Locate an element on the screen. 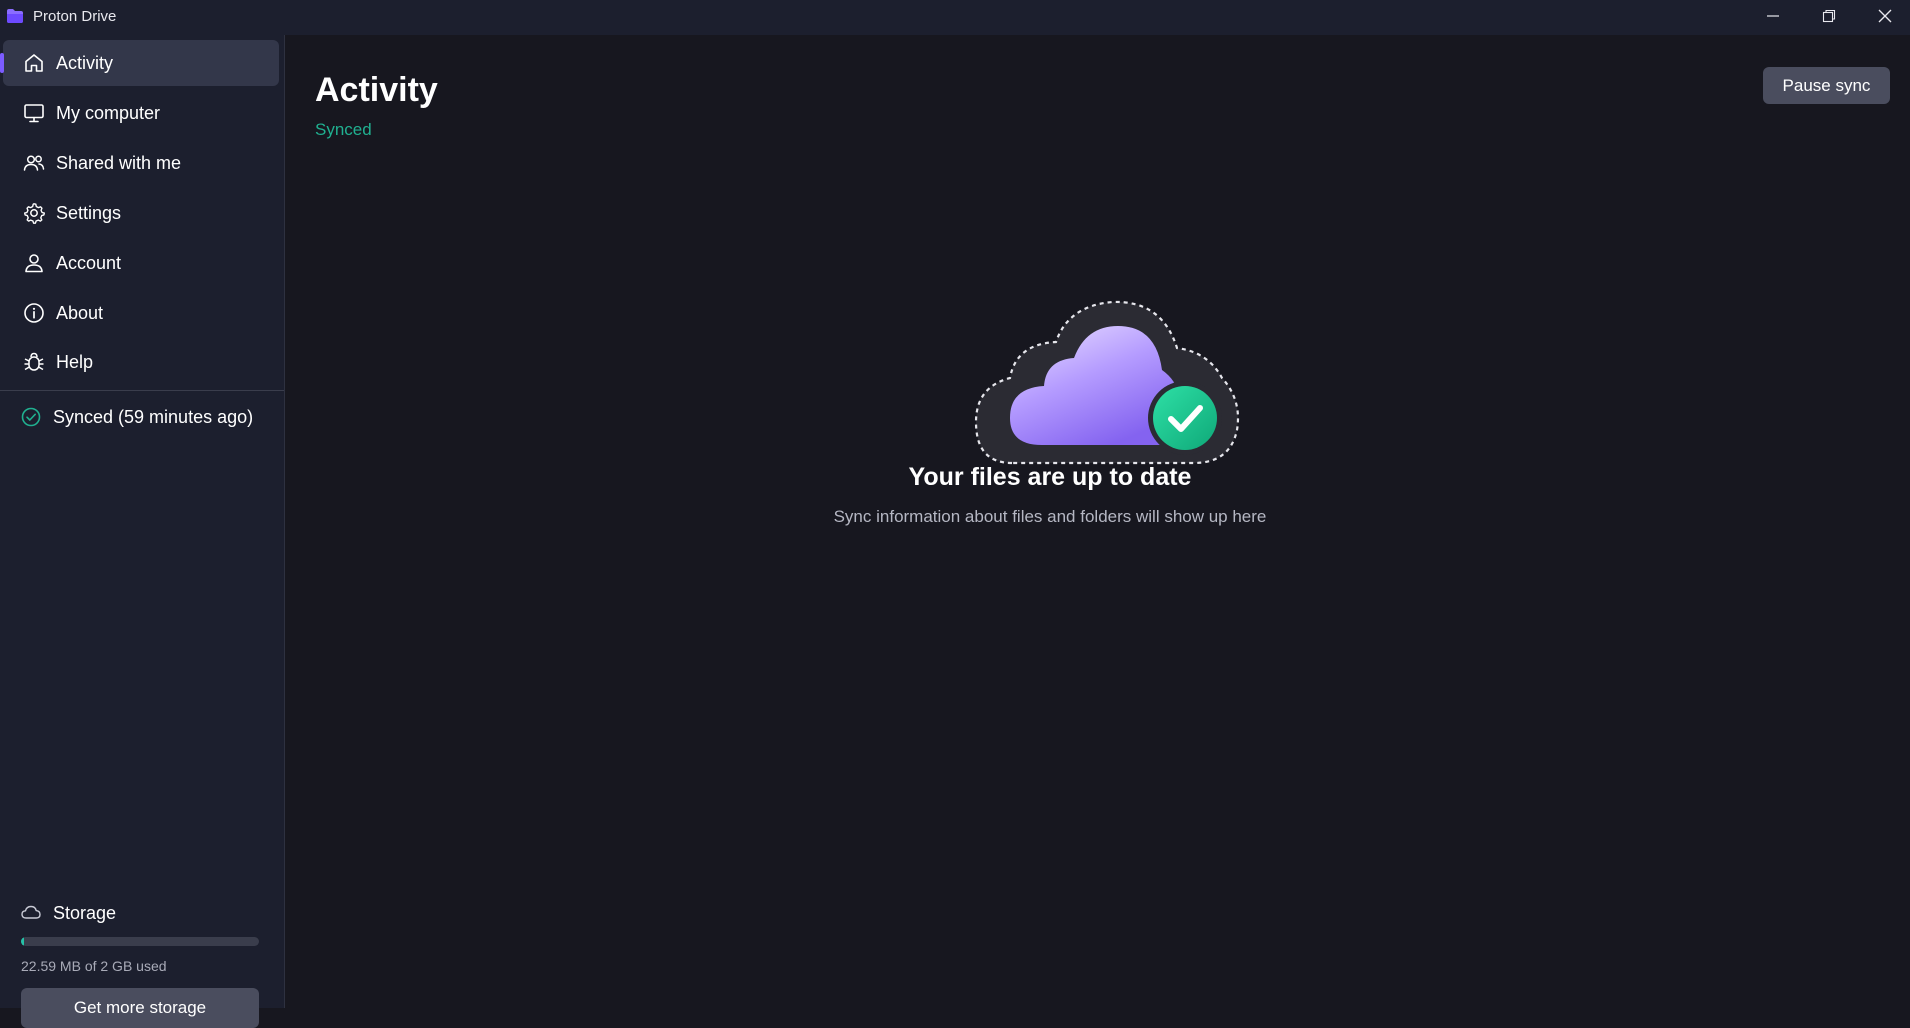 The height and width of the screenshot is (1028, 1910). app-title: Proton Drive is located at coordinates (75, 16).